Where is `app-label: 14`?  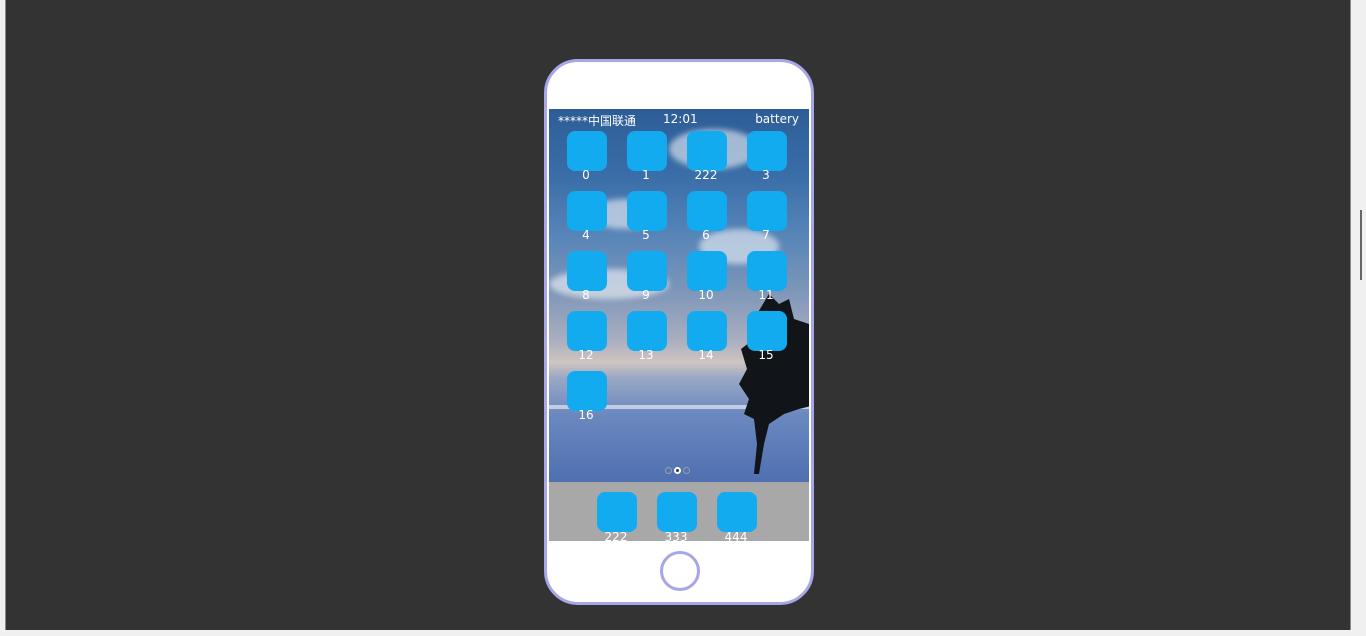 app-label: 14 is located at coordinates (706, 355).